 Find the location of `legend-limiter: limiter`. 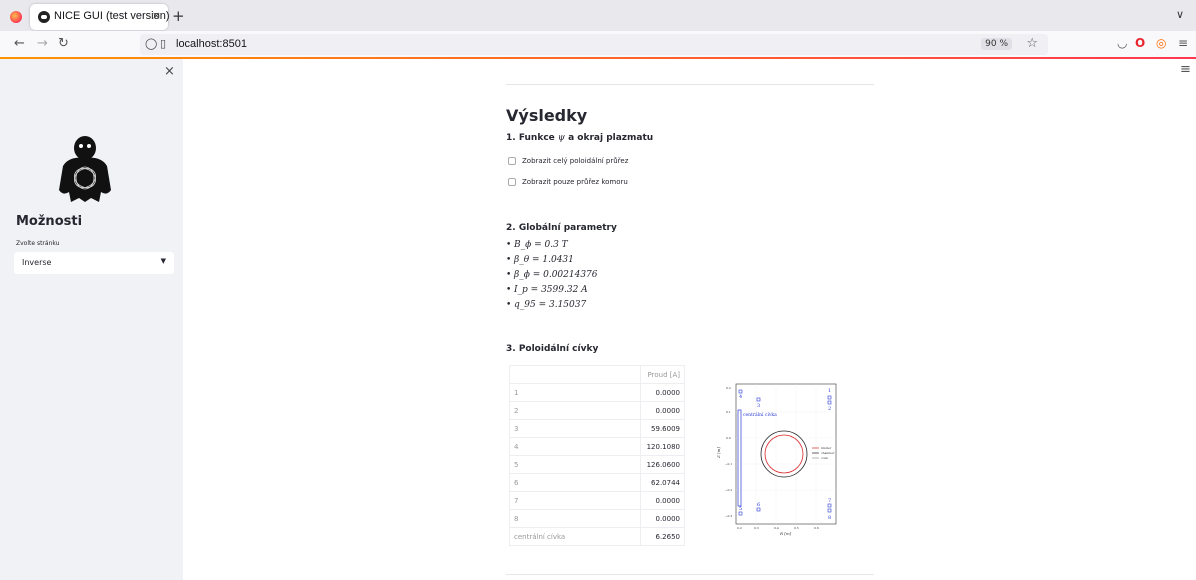

legend-limiter: limiter is located at coordinates (826, 448).